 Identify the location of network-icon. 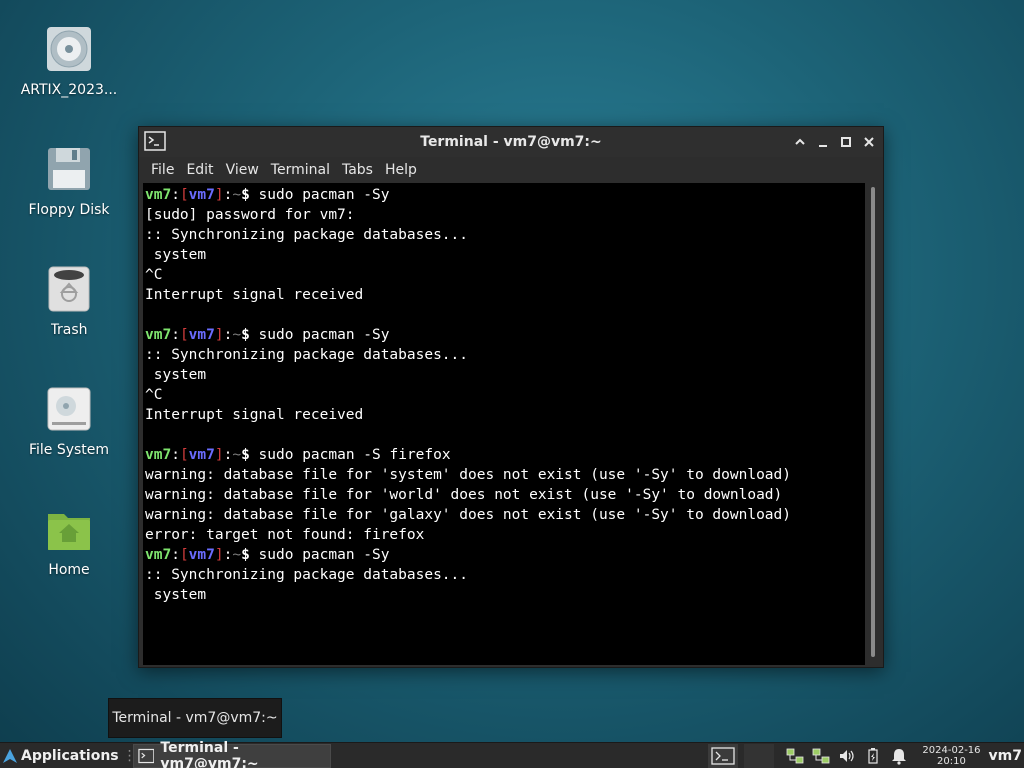
(795, 756).